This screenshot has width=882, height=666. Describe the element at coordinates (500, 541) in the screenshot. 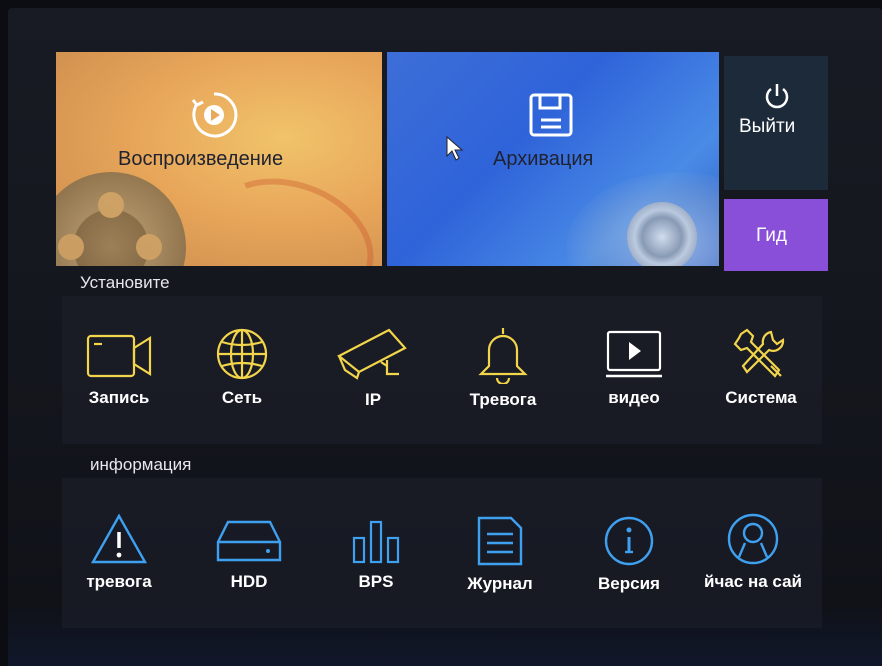

I see `document-icon` at that location.